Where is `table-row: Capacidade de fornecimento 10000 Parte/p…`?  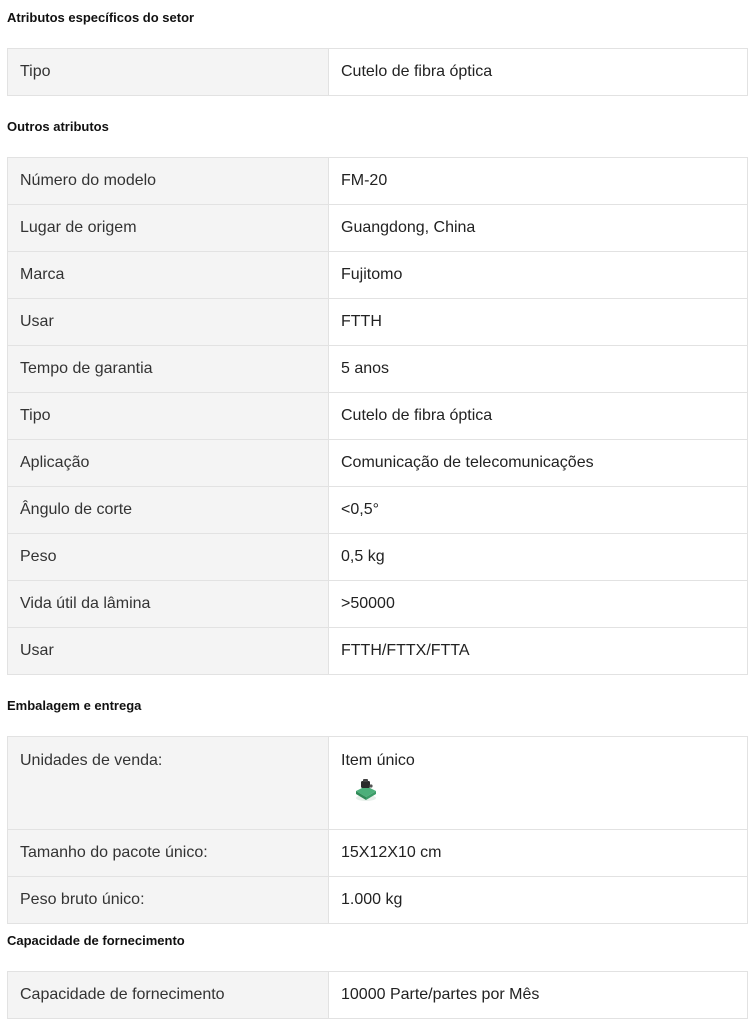
table-row: Capacidade de fornecimento 10000 Parte/p… is located at coordinates (377, 995).